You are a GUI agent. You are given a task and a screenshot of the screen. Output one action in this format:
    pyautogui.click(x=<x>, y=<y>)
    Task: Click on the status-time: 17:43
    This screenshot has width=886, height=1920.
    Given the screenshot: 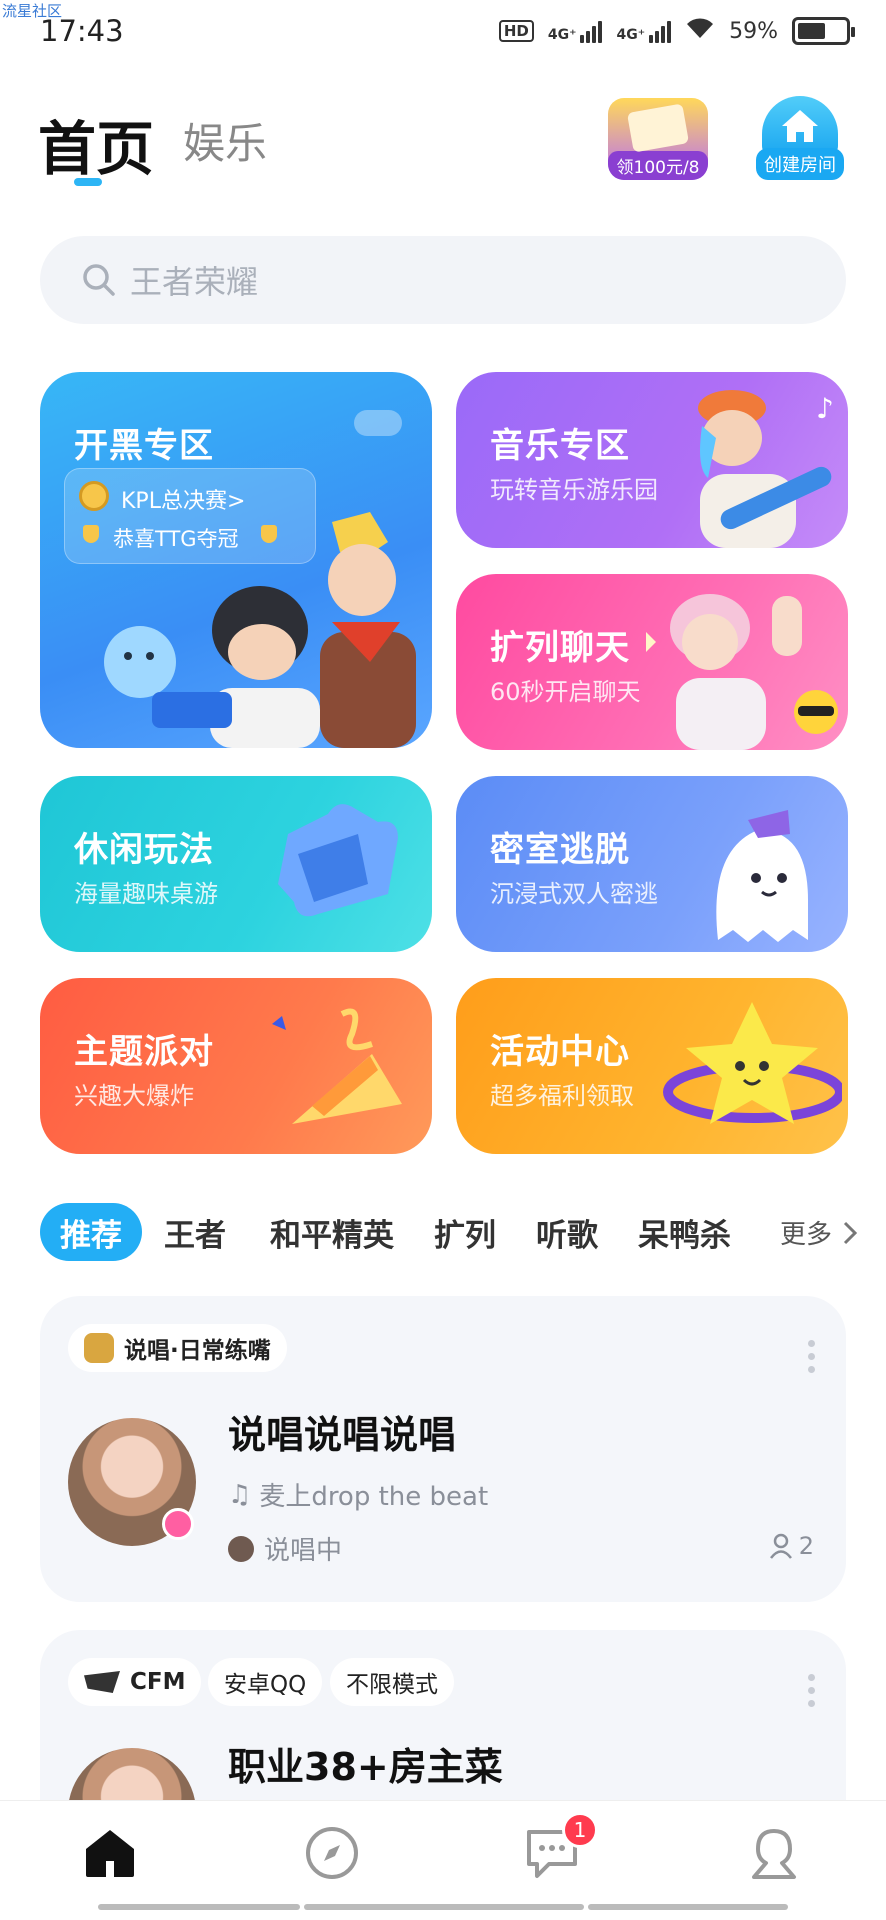 What is the action you would take?
    pyautogui.click(x=82, y=31)
    